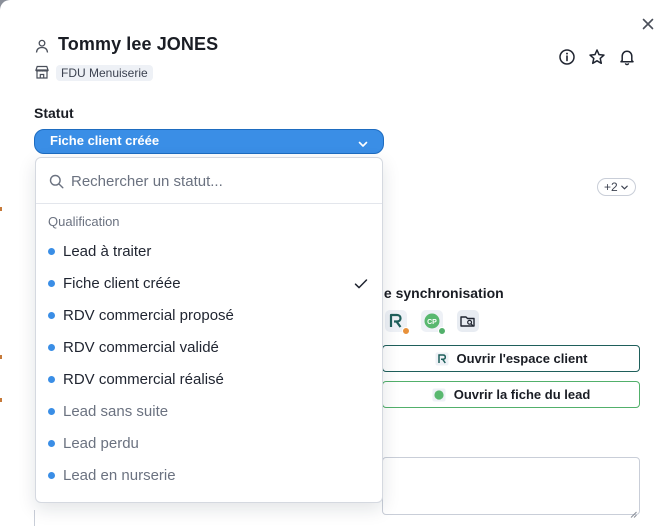 The width and height of the screenshot is (668, 526). What do you see at coordinates (56, 181) in the screenshot?
I see `search-icon` at bounding box center [56, 181].